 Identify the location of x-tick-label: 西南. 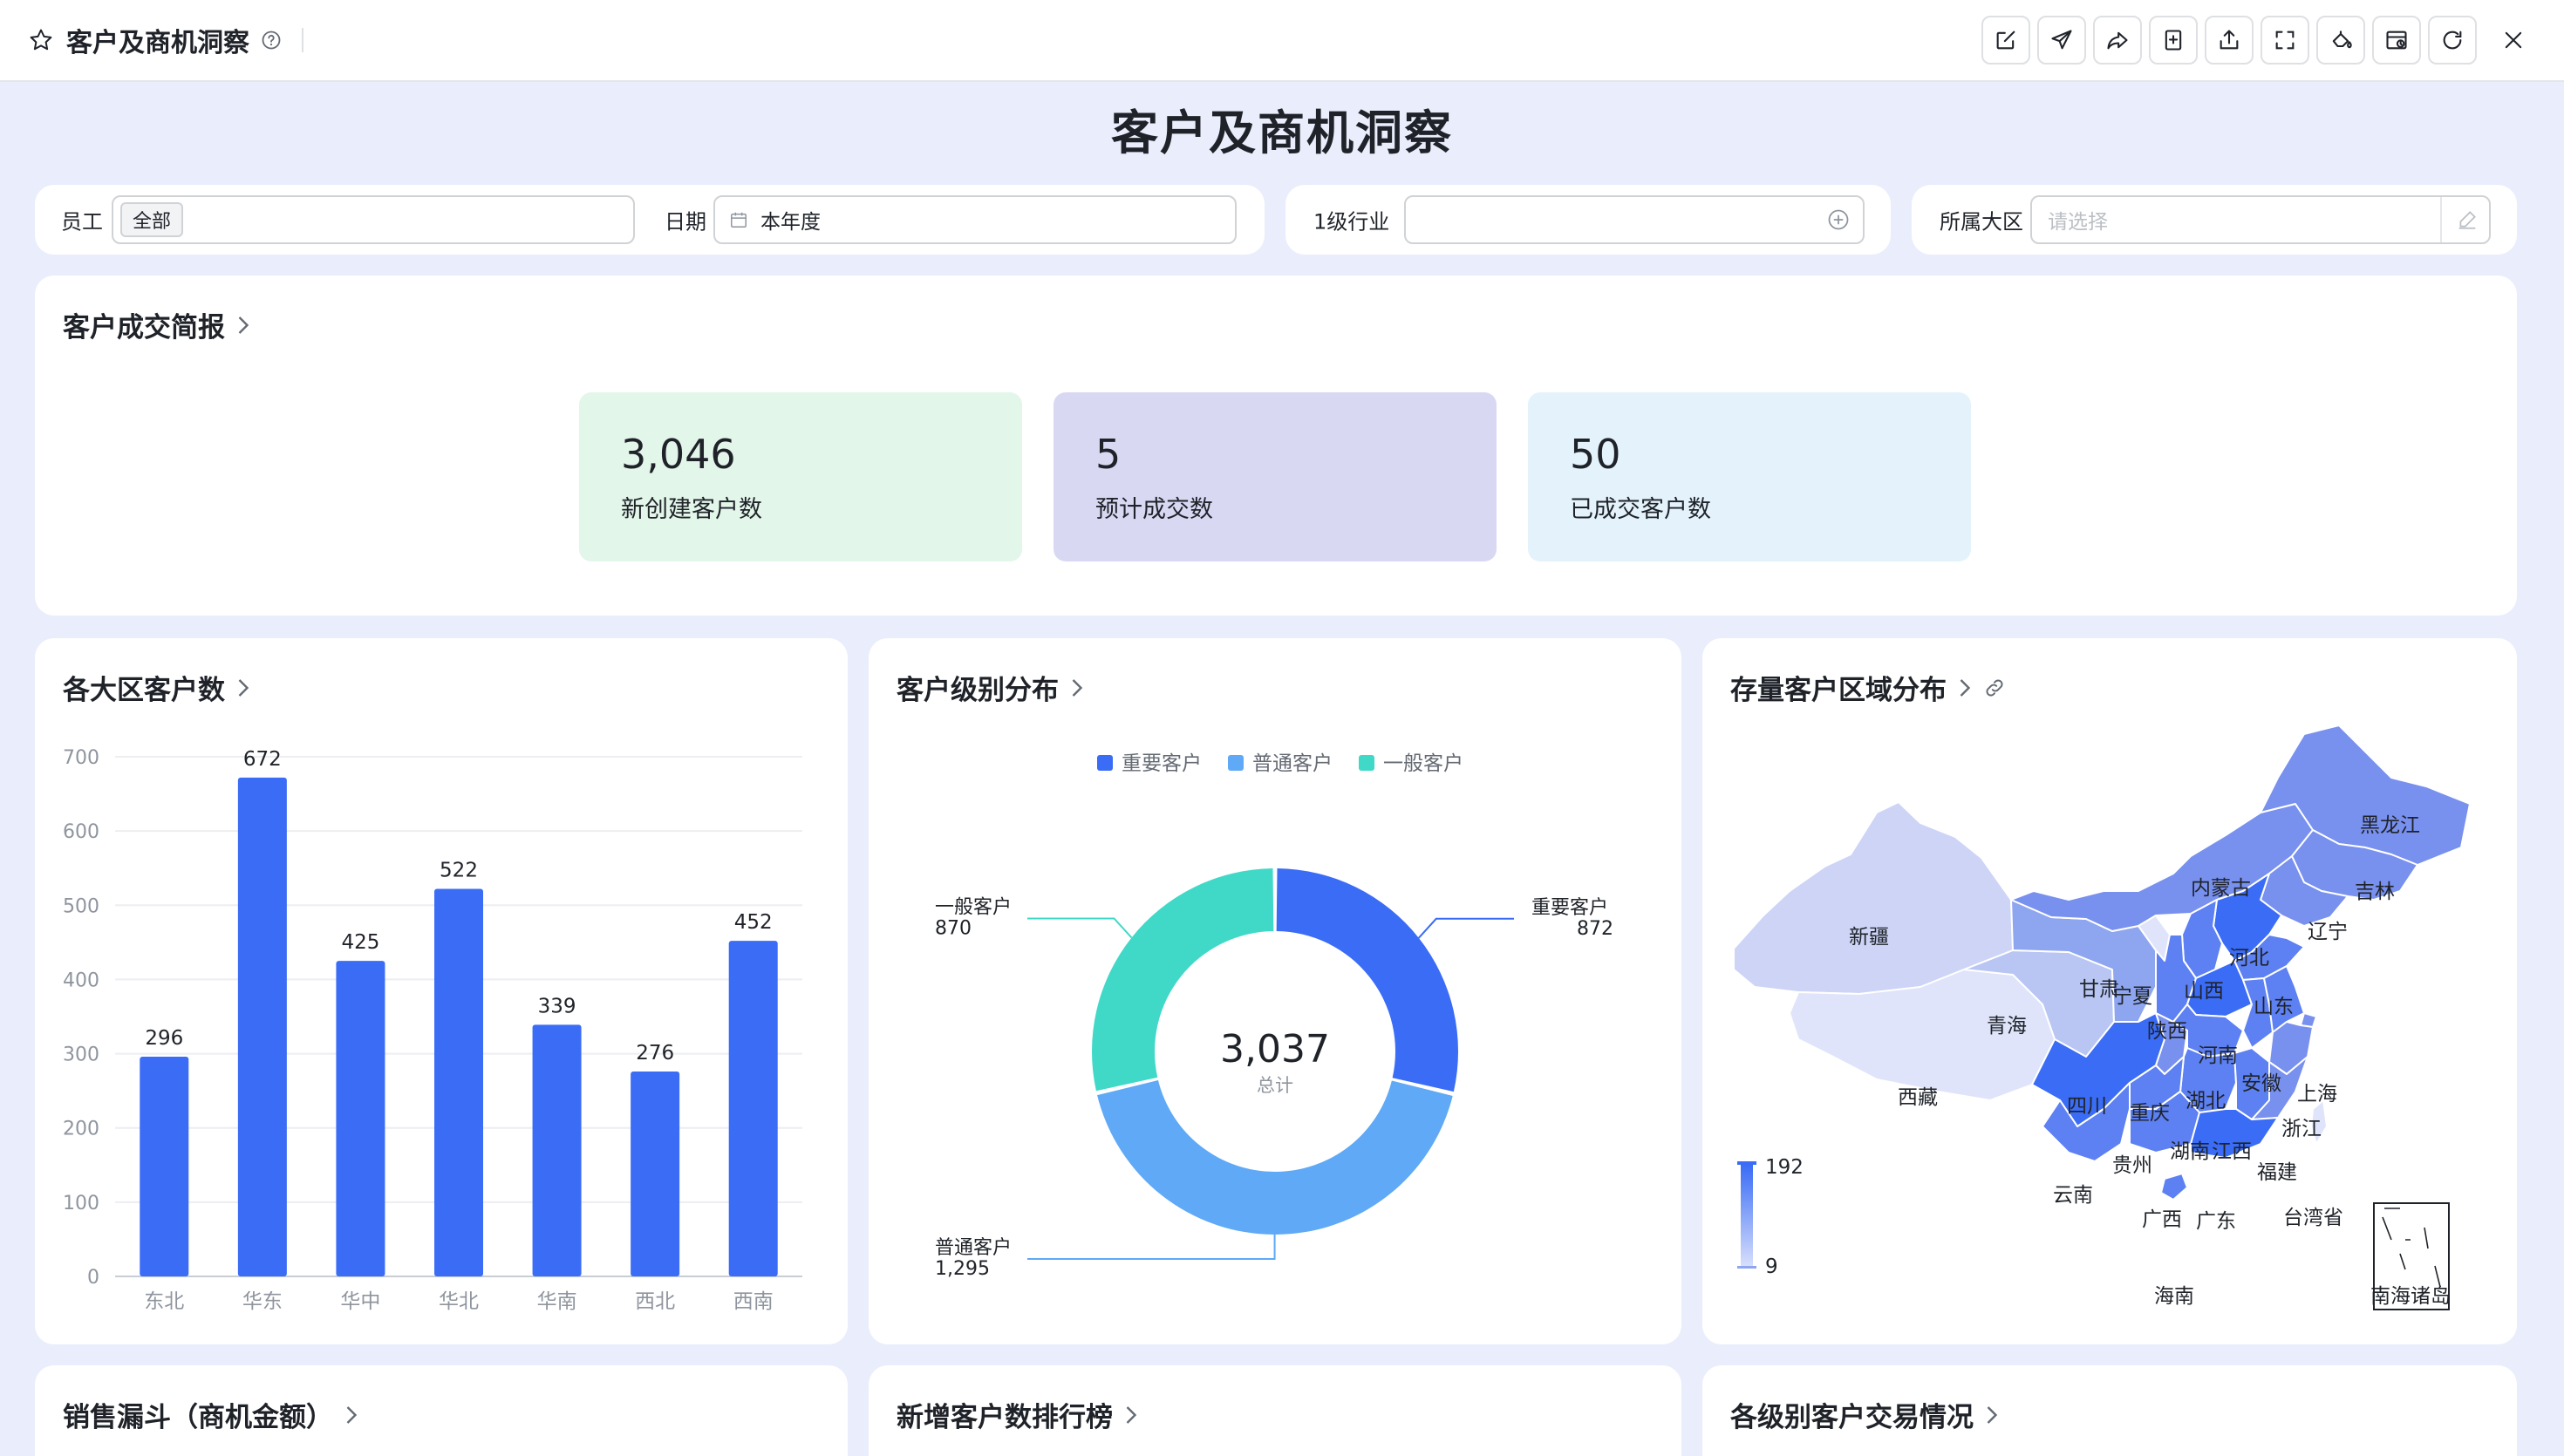
(753, 1301).